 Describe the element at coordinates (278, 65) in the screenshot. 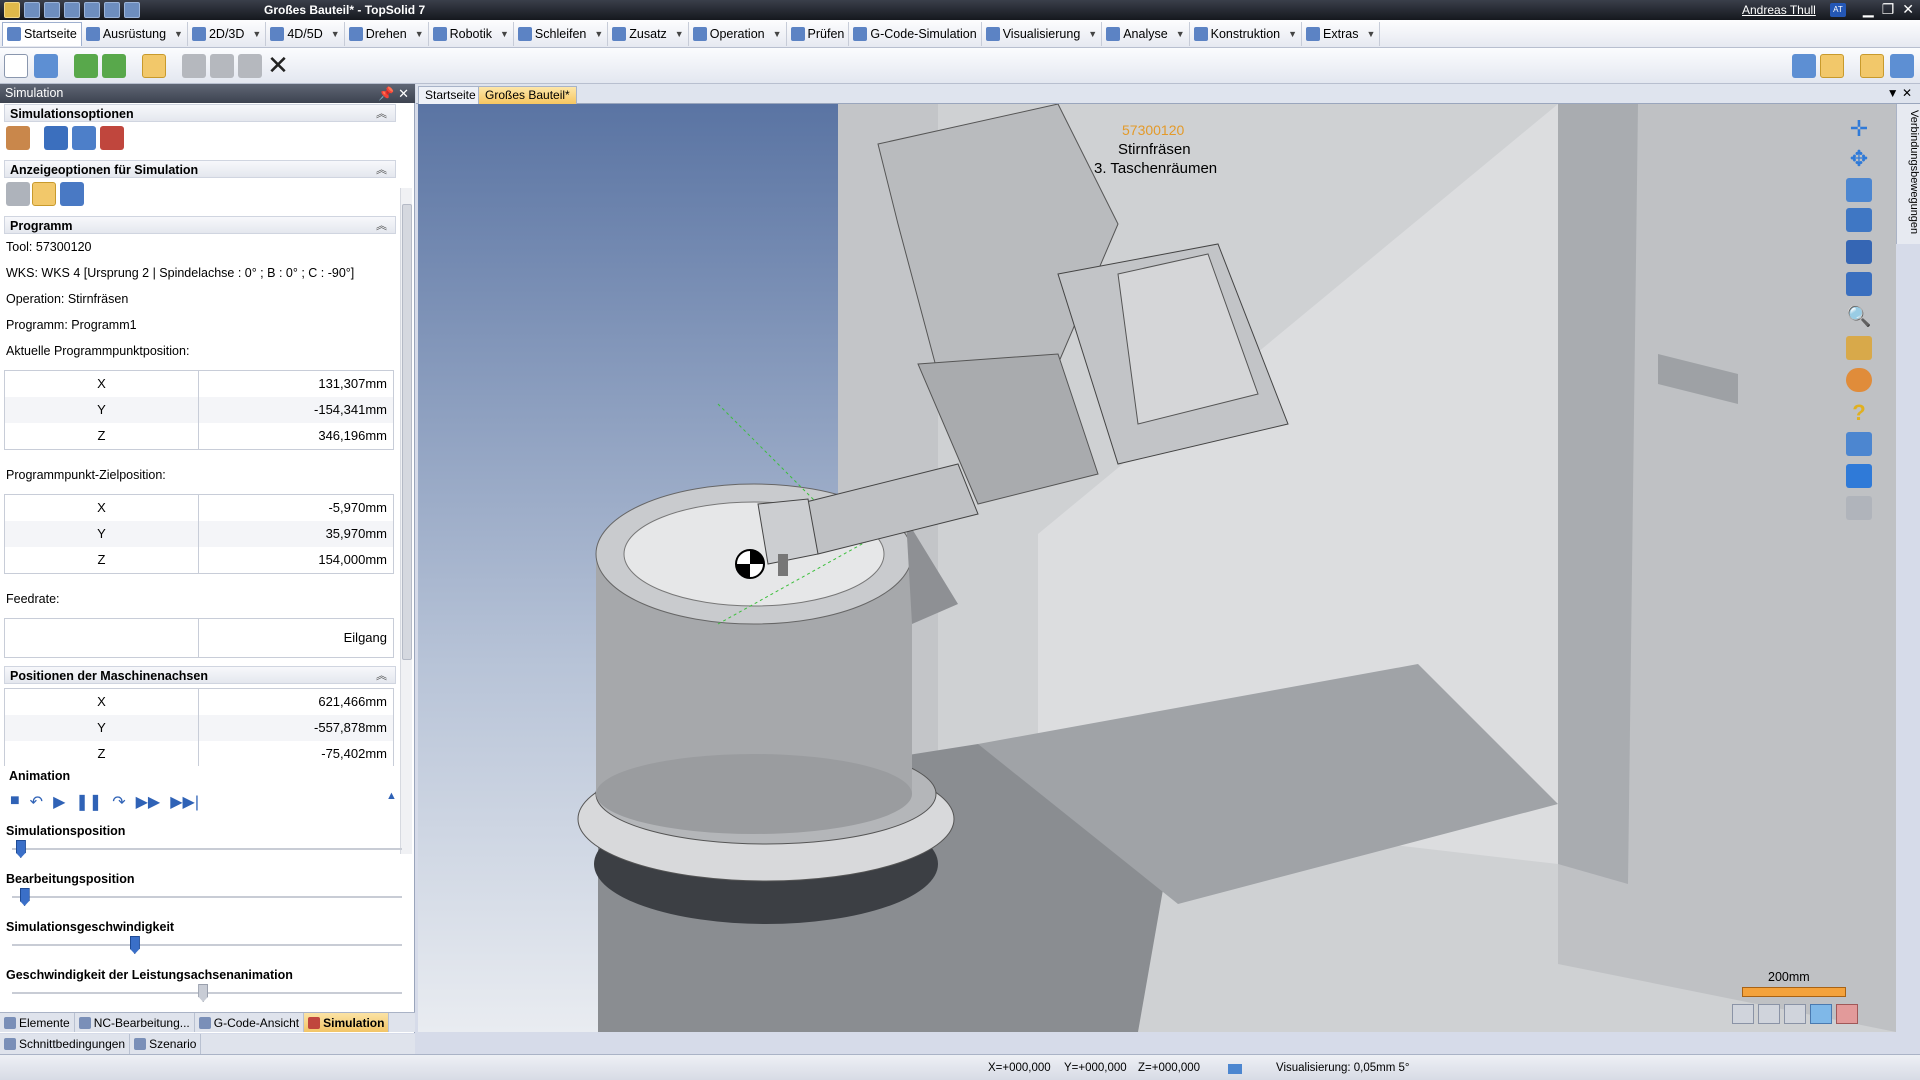

I see `delete-icon: ✕` at that location.